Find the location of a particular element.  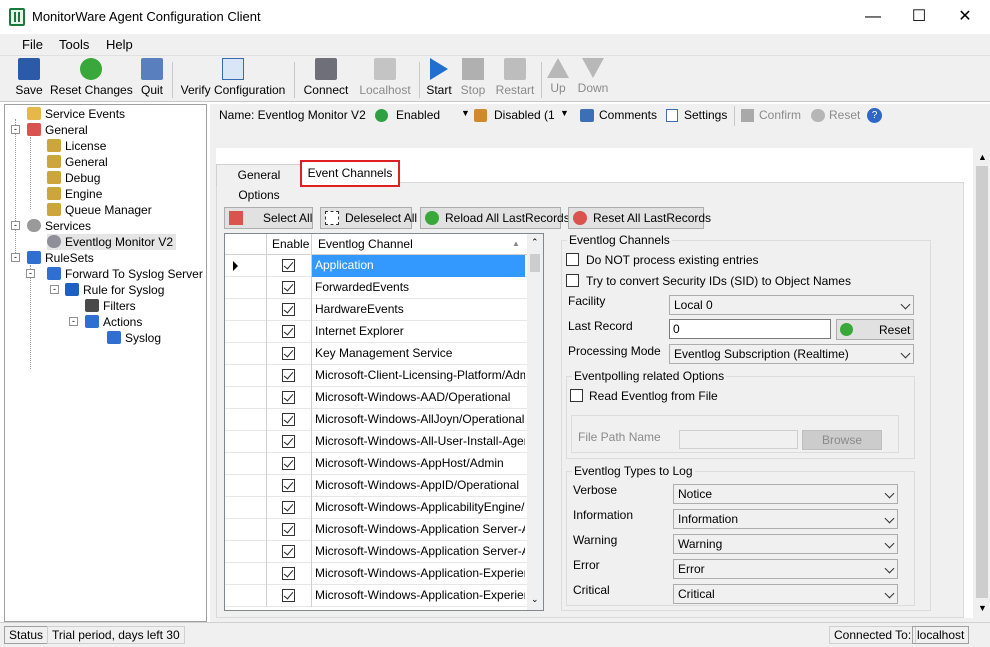

table-row: Microsoft-Windows-AAD/Operational is located at coordinates (376, 398).